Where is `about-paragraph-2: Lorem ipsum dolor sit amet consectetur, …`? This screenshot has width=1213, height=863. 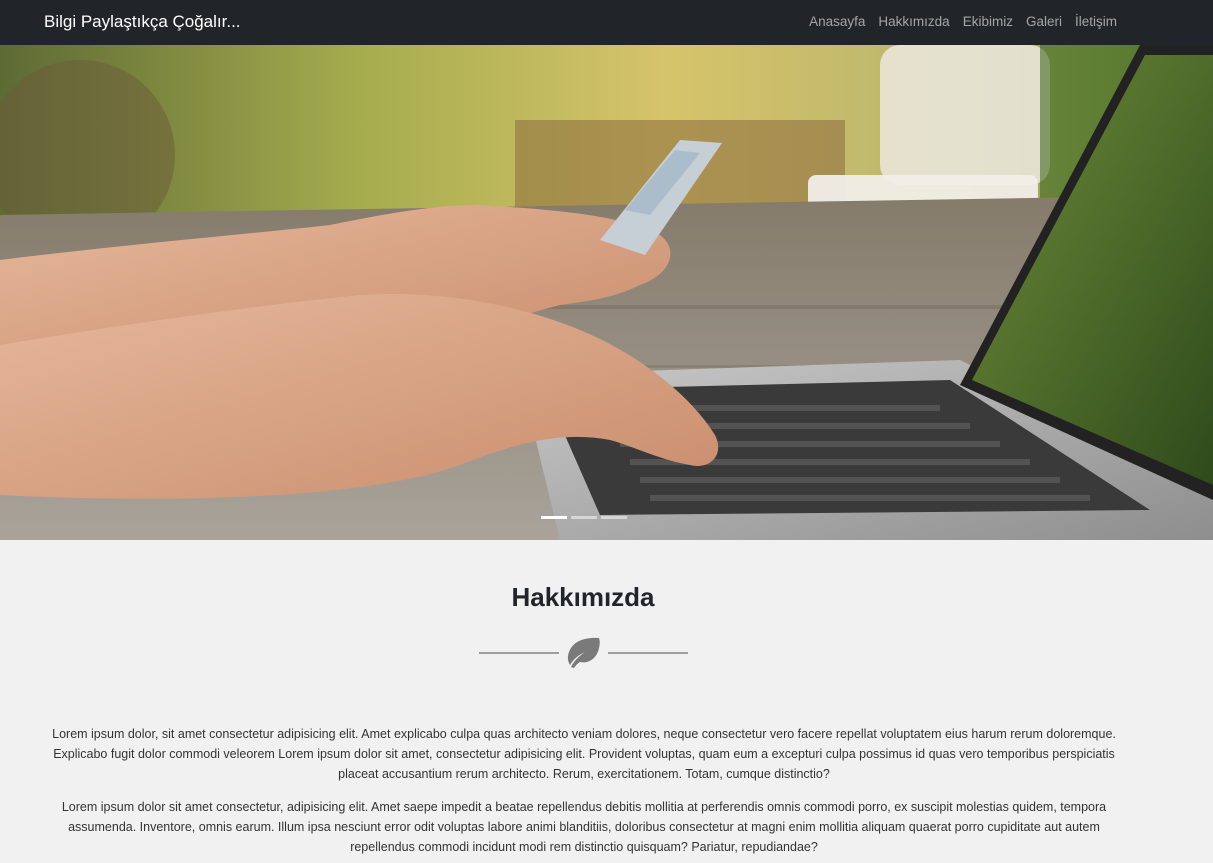 about-paragraph-2: Lorem ipsum dolor sit amet consectetur, … is located at coordinates (584, 827).